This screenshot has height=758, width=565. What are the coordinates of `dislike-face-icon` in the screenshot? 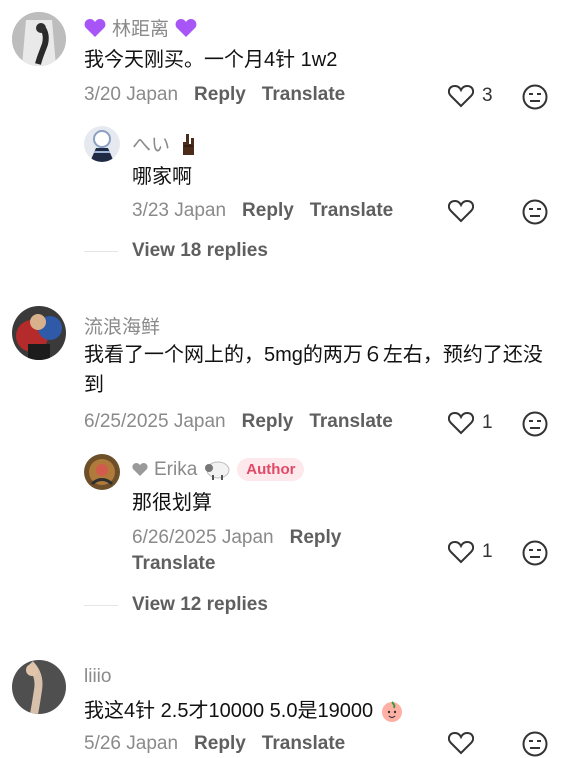 It's located at (535, 744).